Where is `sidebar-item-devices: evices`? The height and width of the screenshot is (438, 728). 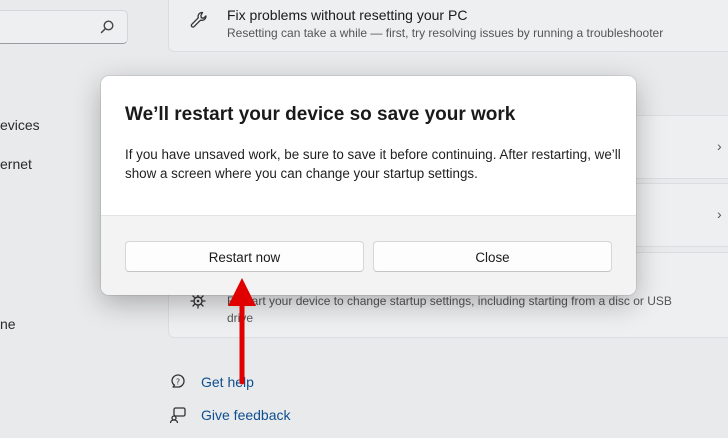
sidebar-item-devices: evices is located at coordinates (20, 125).